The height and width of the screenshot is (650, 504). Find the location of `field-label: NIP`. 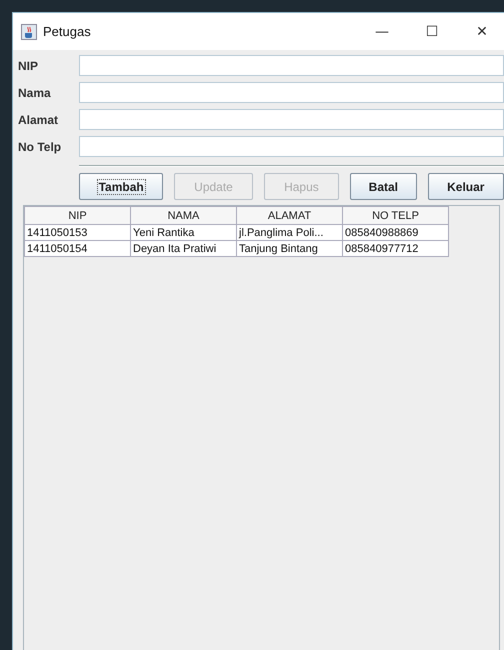

field-label: NIP is located at coordinates (29, 65).